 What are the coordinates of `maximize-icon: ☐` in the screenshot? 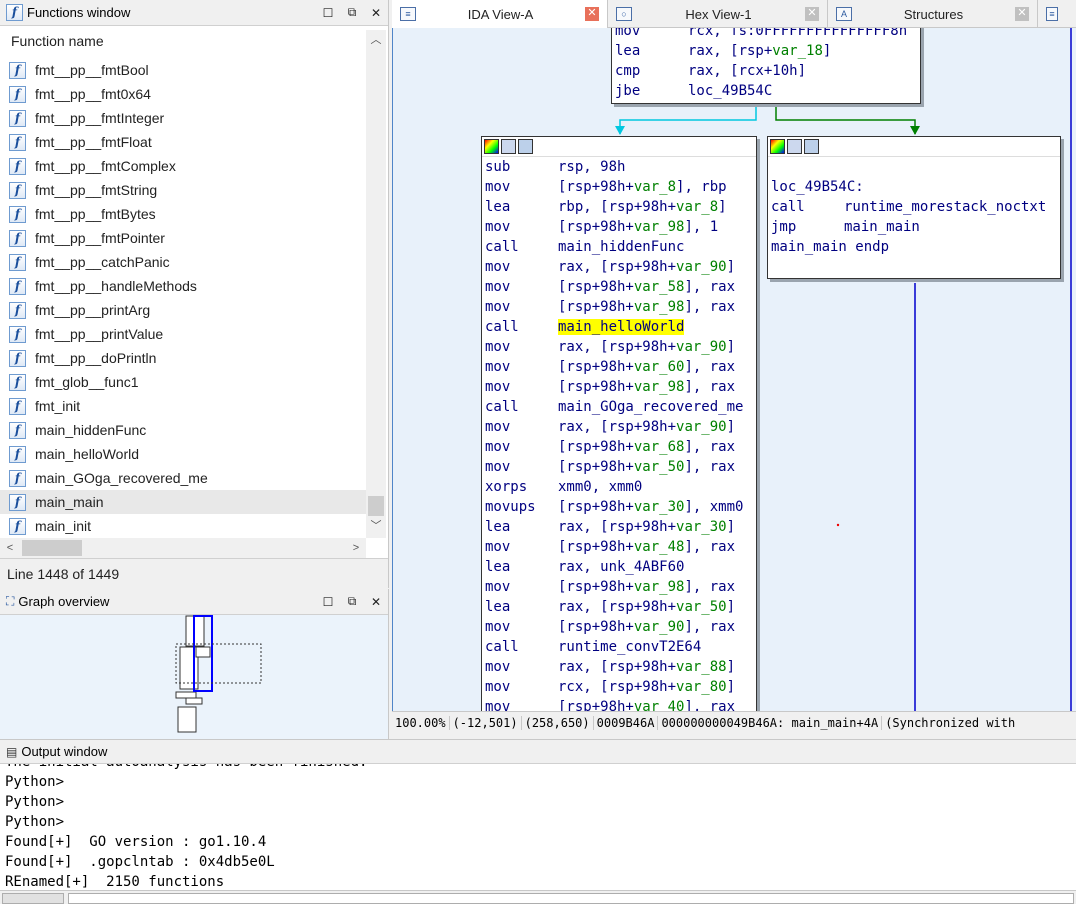 It's located at (328, 13).